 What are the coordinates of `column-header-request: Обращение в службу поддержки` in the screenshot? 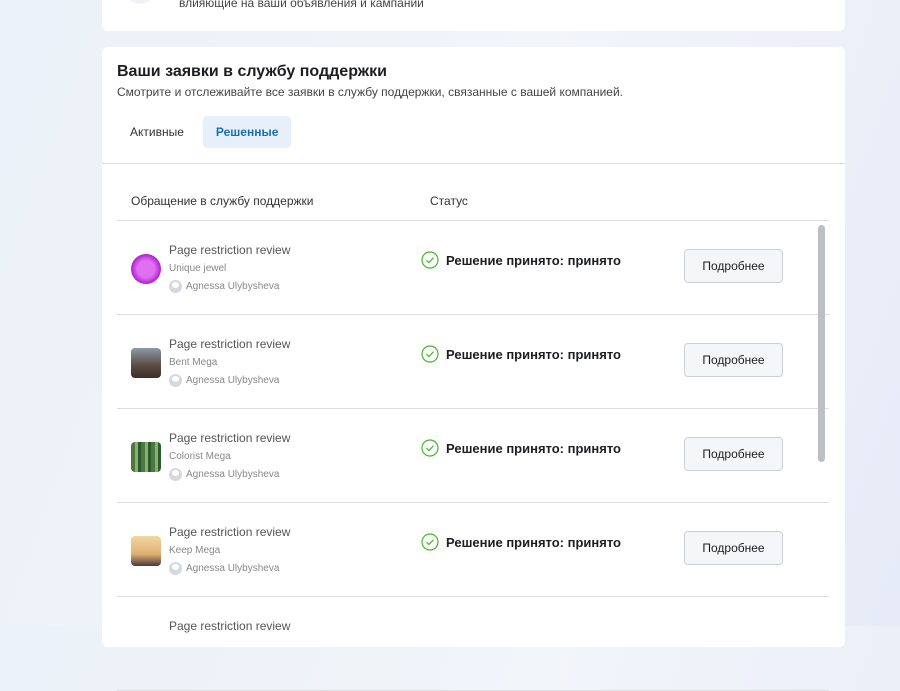 It's located at (222, 201).